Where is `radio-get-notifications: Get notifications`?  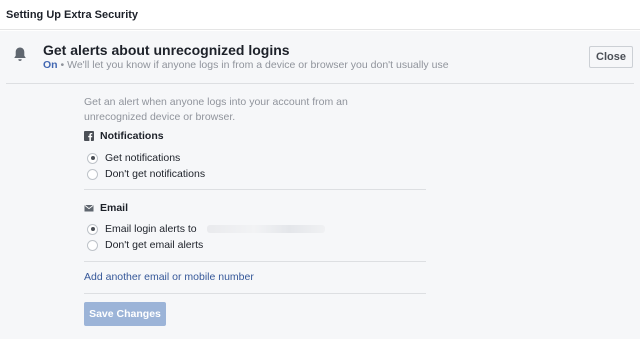 radio-get-notifications: Get notifications is located at coordinates (133, 158).